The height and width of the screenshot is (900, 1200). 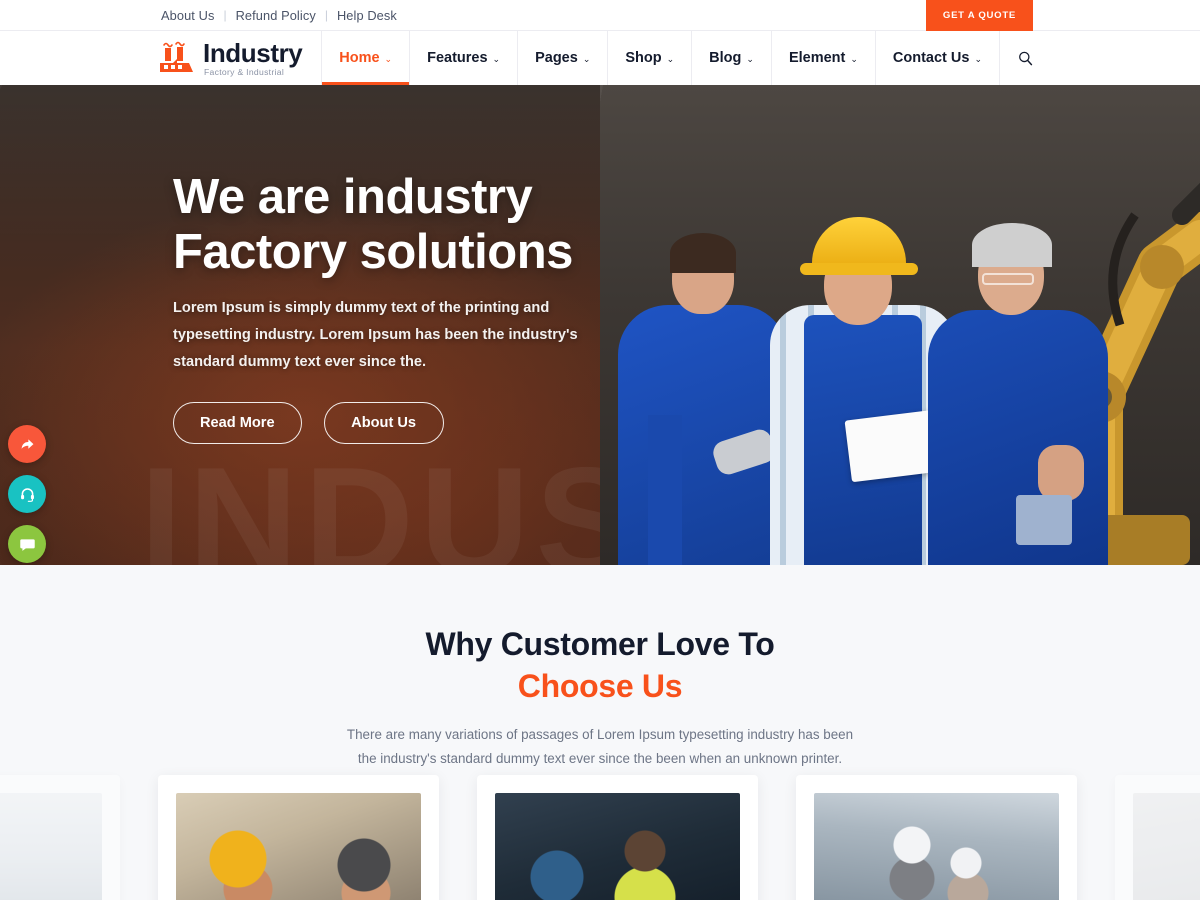 I want to click on hero-title: We are industry Factory solutions, so click(x=408, y=225).